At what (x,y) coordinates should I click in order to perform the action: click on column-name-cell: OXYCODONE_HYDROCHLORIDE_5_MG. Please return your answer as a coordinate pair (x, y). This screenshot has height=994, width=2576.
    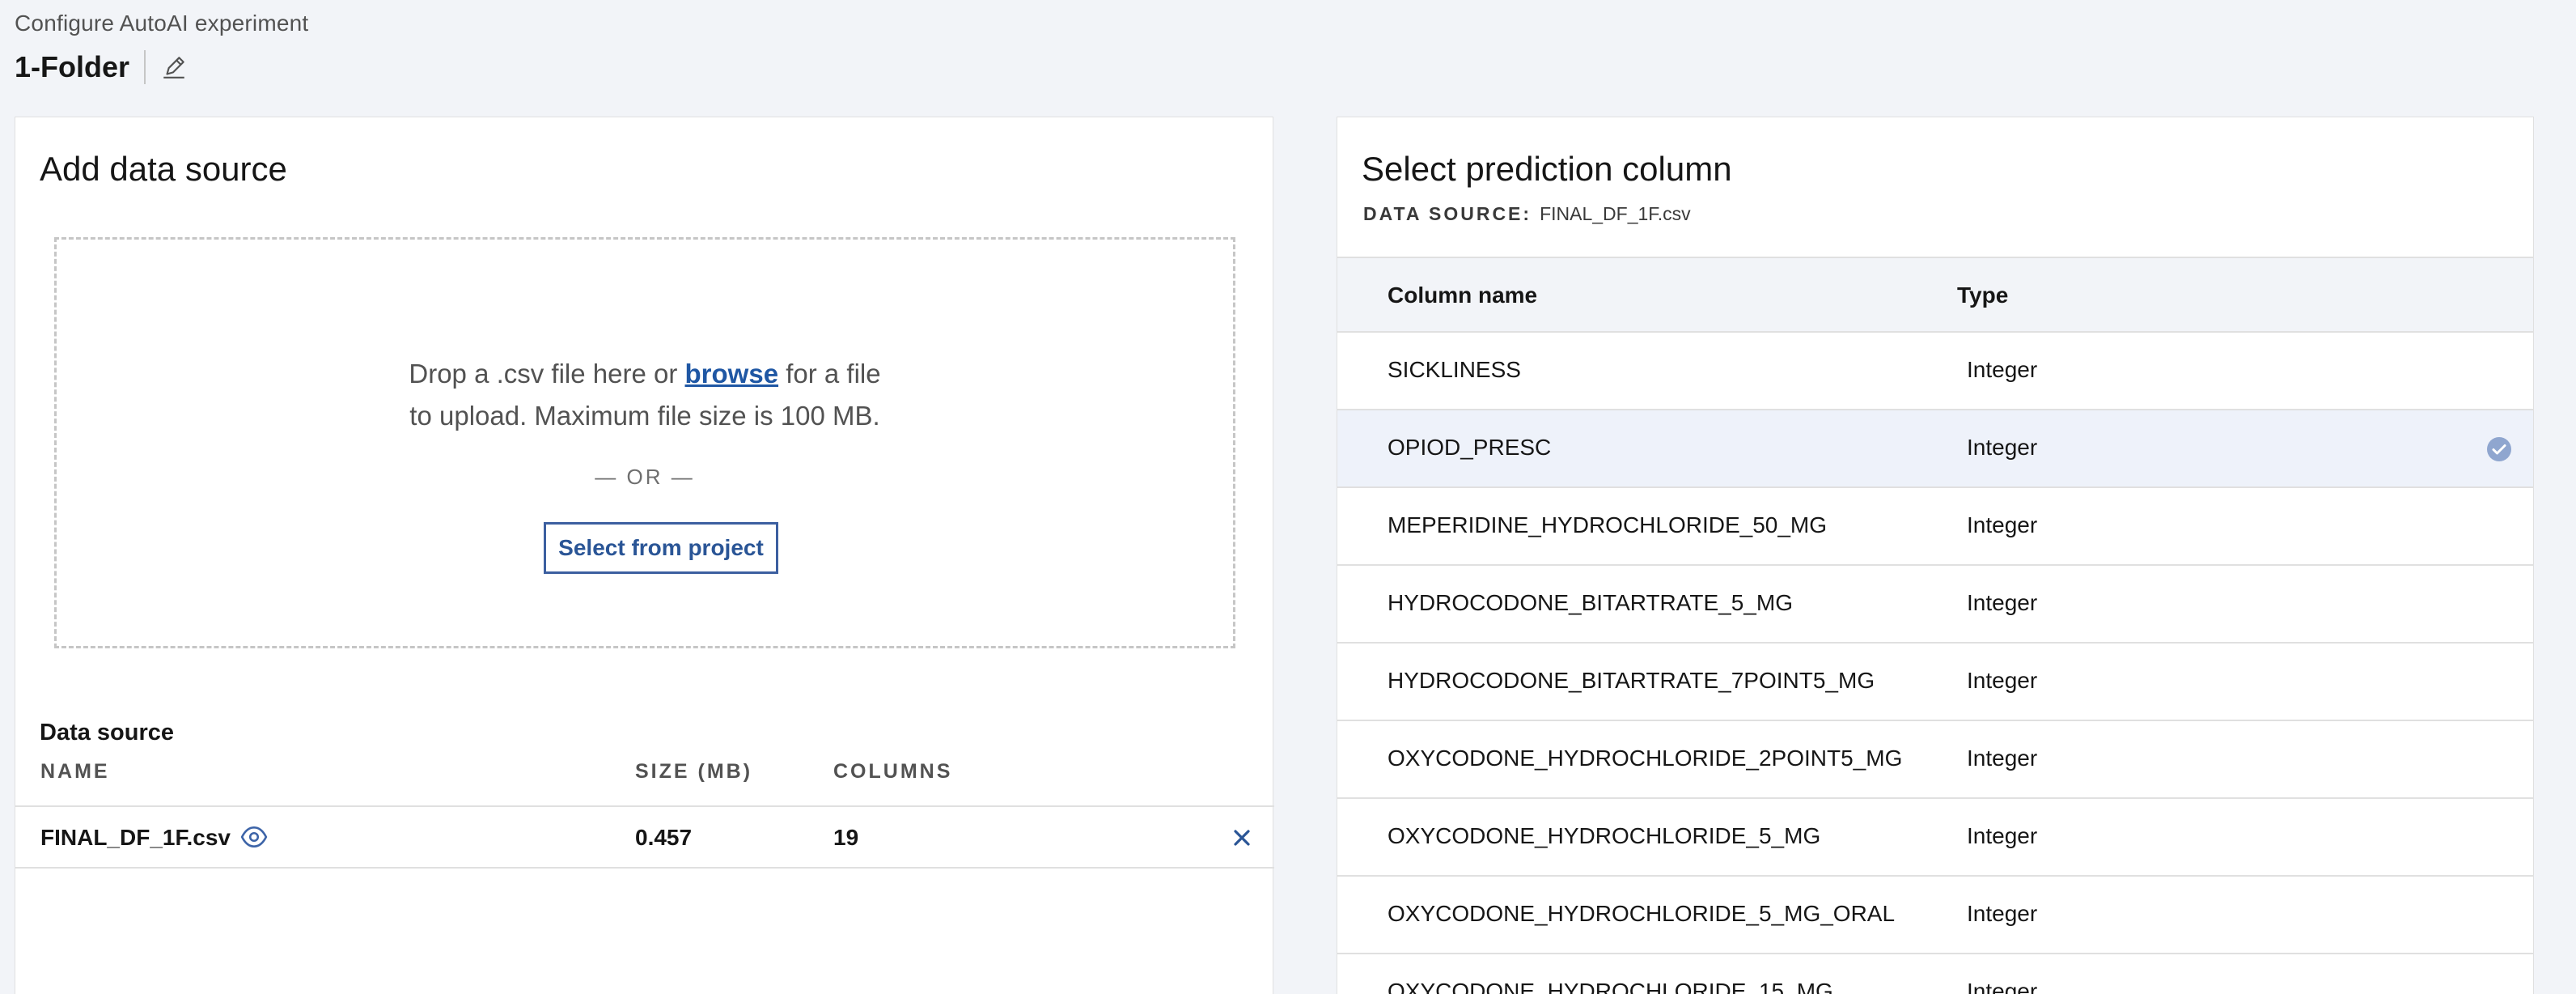
    Looking at the image, I should click on (1604, 836).